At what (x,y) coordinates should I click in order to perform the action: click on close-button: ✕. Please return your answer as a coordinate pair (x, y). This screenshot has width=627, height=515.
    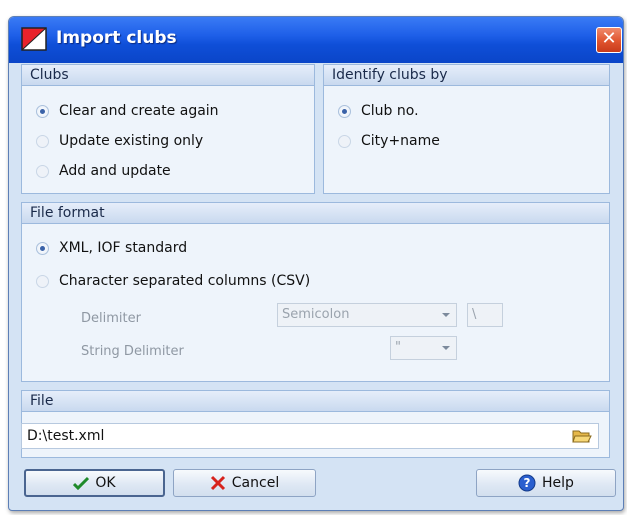
    Looking at the image, I should click on (609, 40).